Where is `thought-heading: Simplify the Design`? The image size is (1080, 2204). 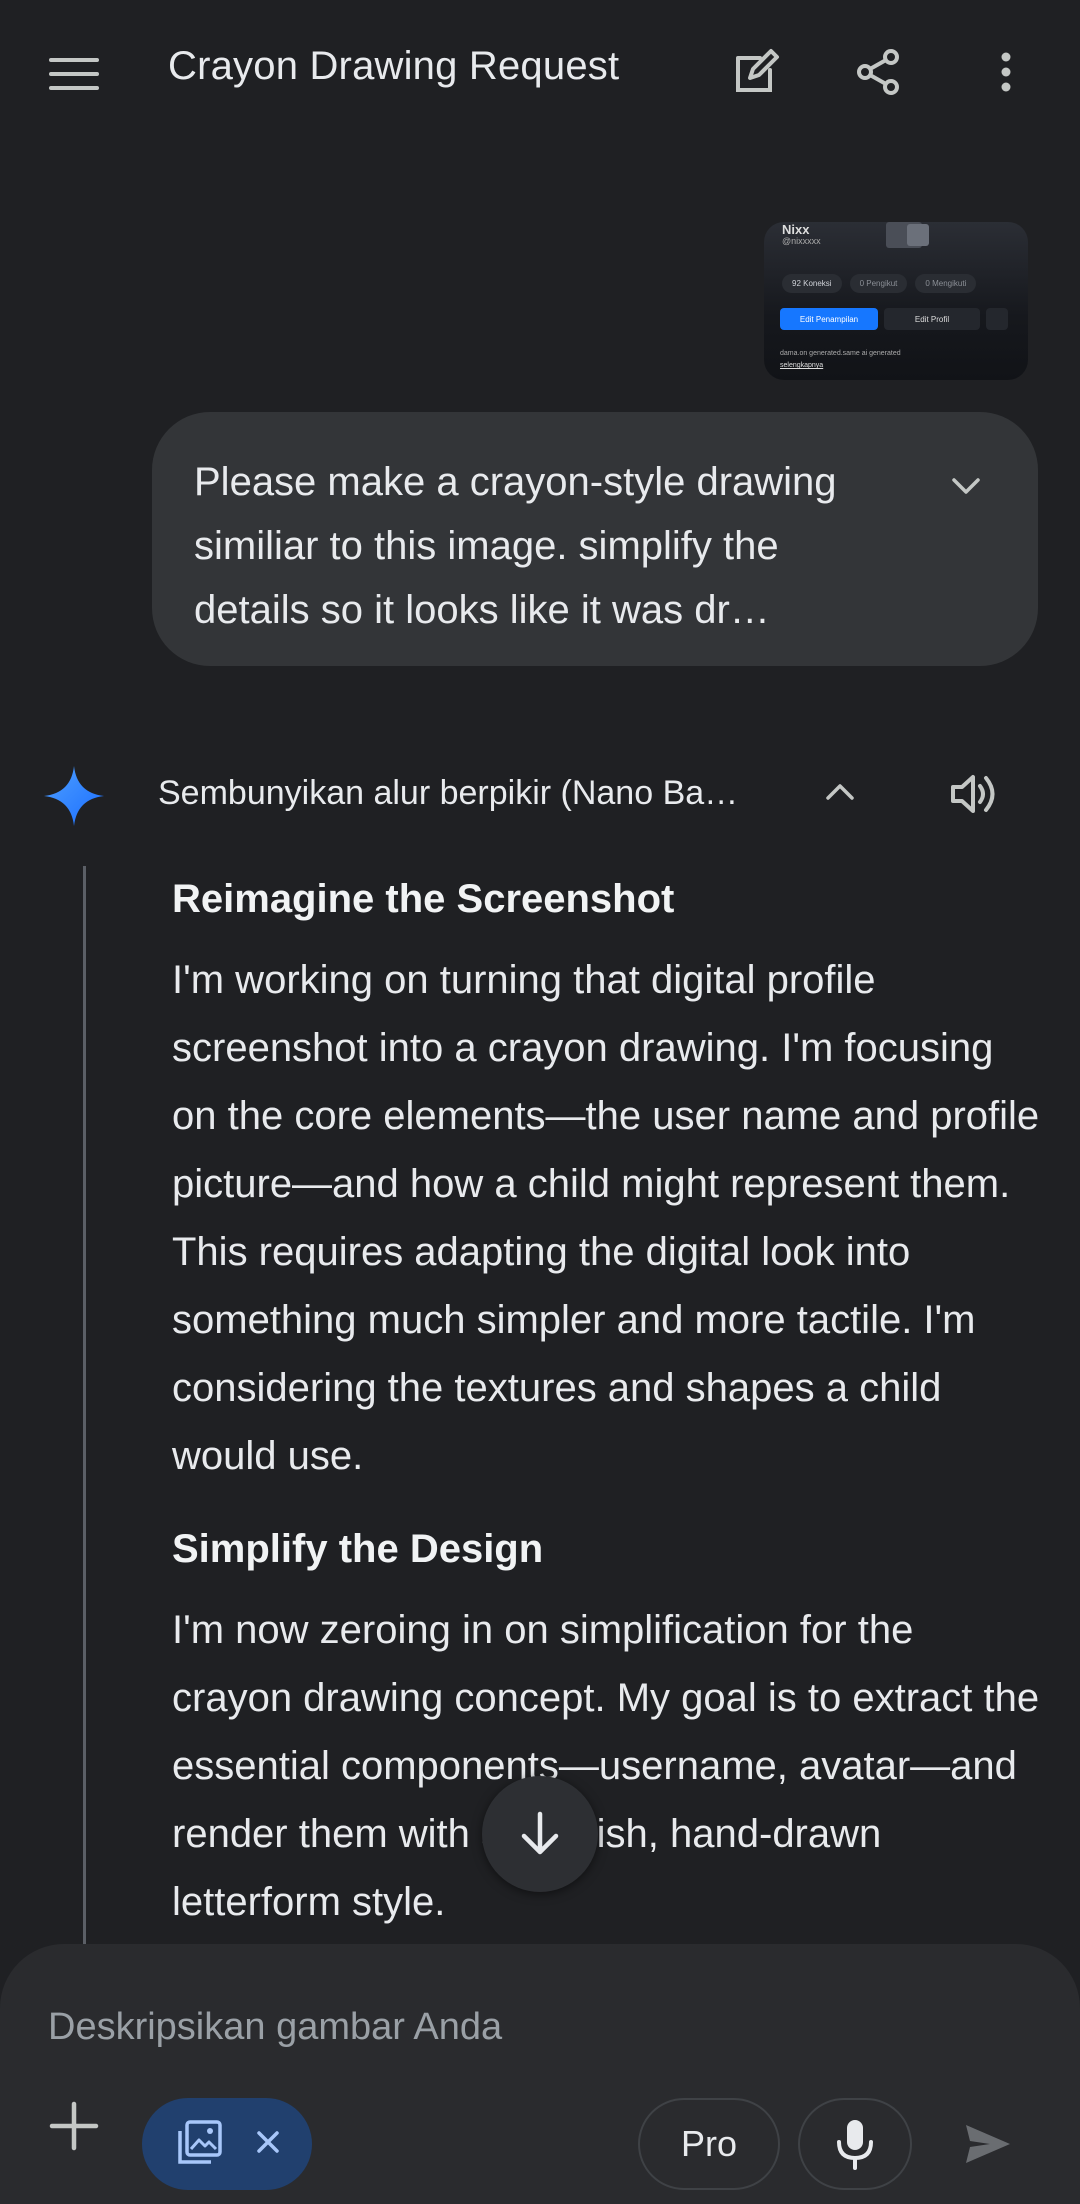 thought-heading: Simplify the Design is located at coordinates (358, 1549).